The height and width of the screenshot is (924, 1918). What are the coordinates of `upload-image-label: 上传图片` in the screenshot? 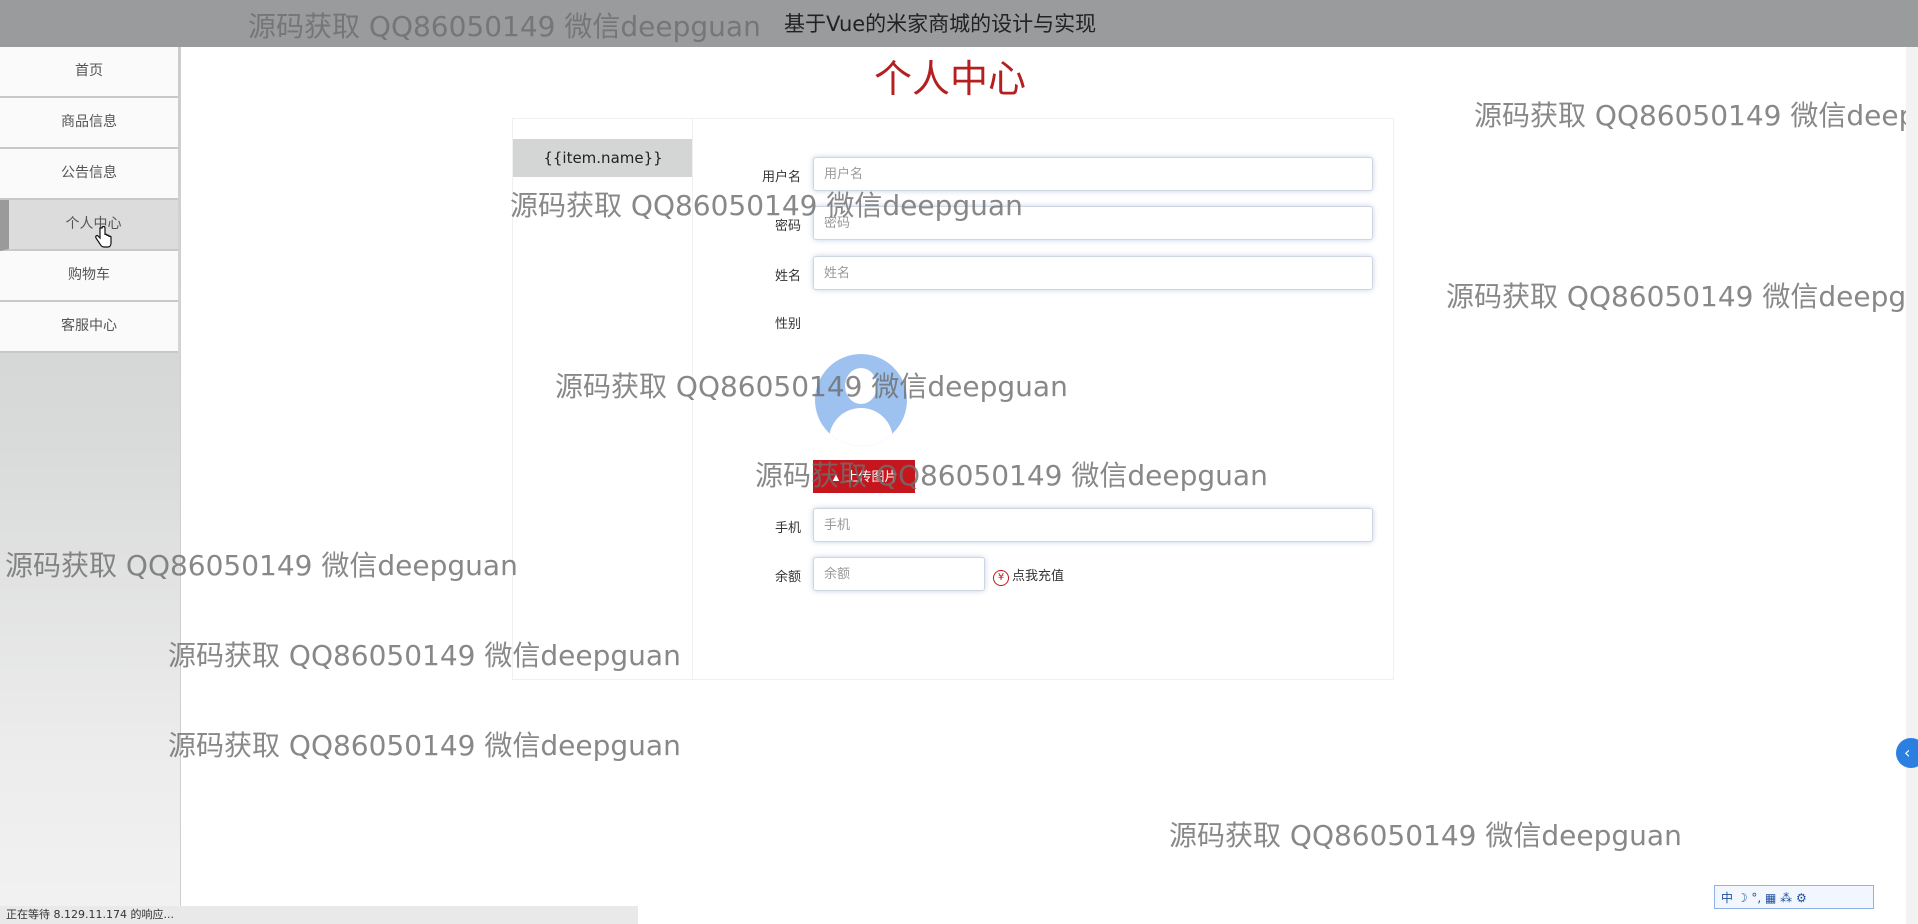 It's located at (871, 476).